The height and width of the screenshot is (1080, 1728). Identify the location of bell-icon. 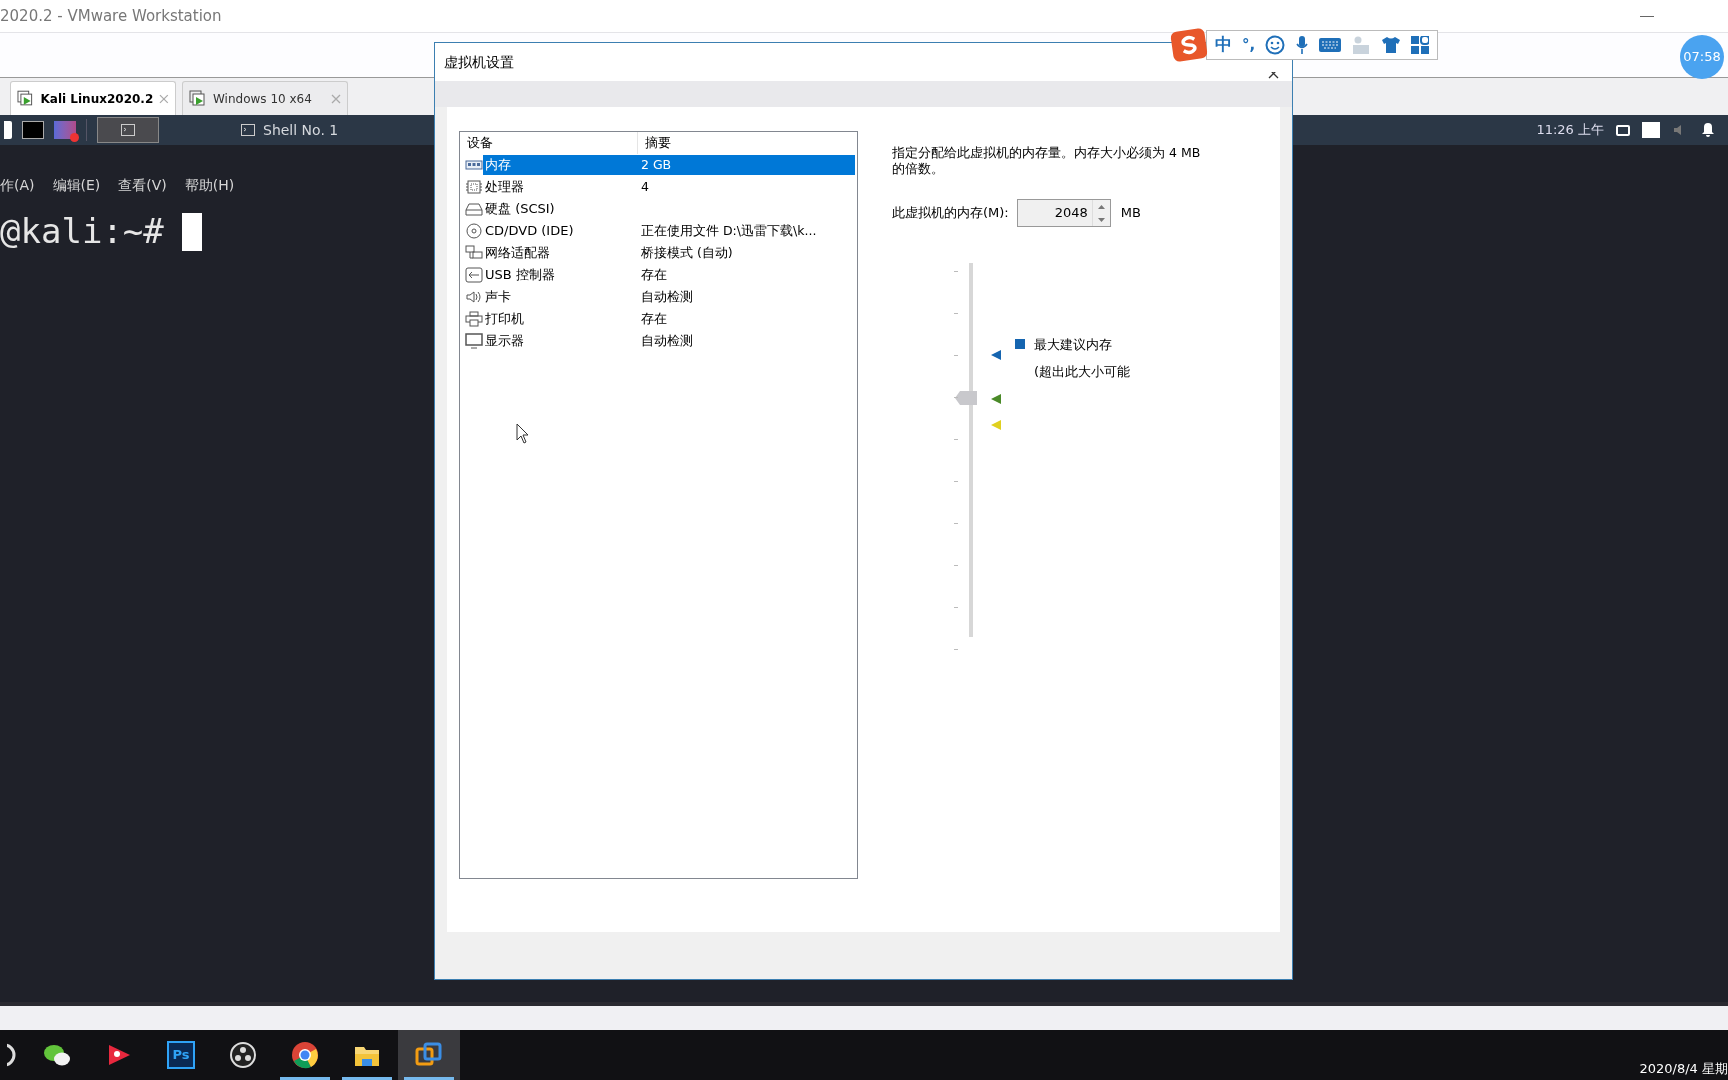
(1708, 130).